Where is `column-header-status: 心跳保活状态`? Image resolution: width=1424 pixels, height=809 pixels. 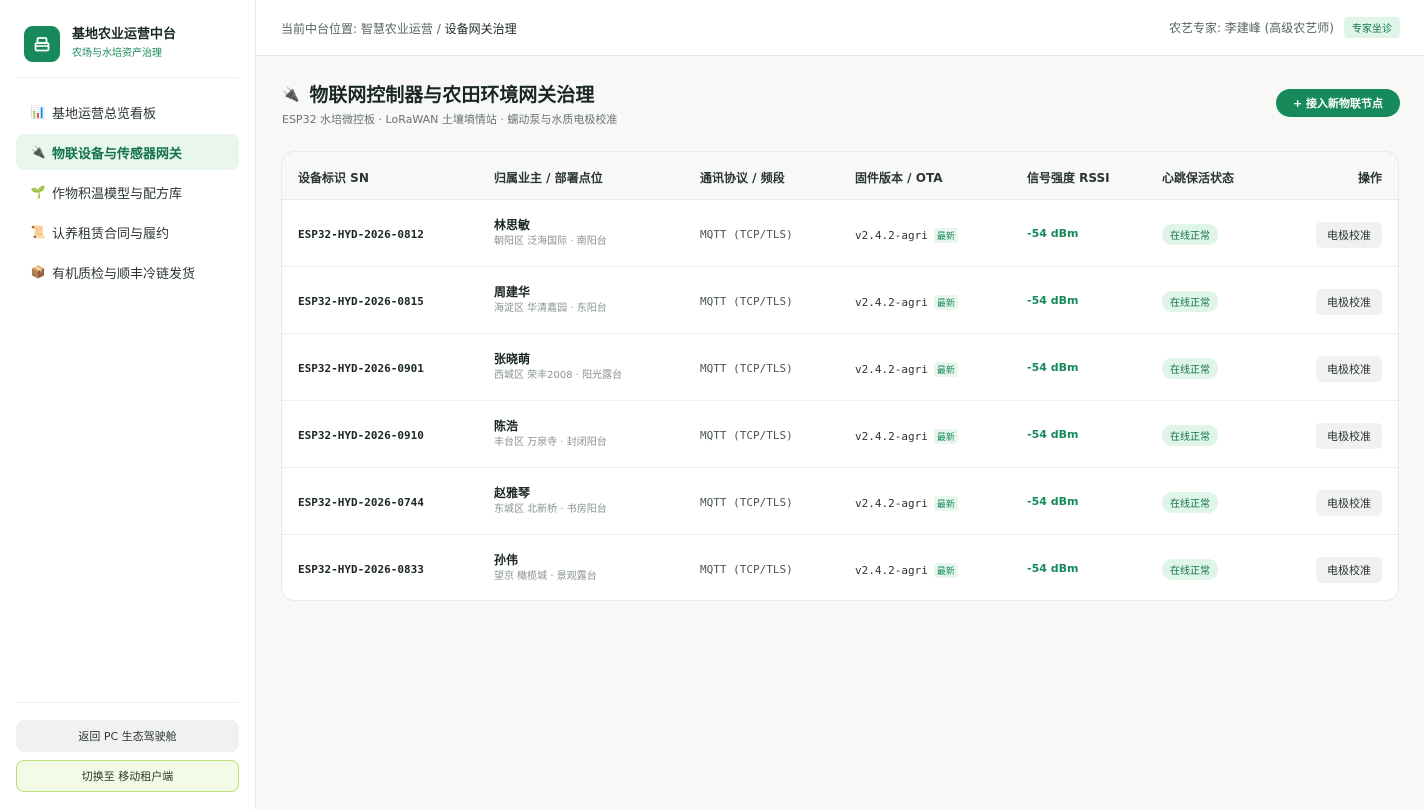
column-header-status: 心跳保活状态 is located at coordinates (1198, 178).